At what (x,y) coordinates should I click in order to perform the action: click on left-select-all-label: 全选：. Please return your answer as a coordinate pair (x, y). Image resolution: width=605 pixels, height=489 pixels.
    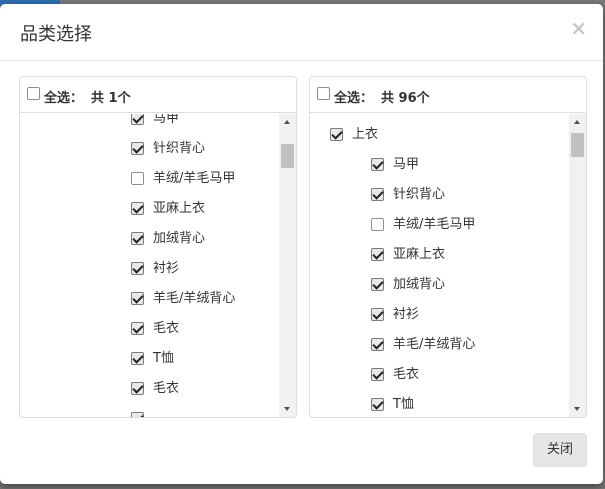
    Looking at the image, I should click on (64, 98).